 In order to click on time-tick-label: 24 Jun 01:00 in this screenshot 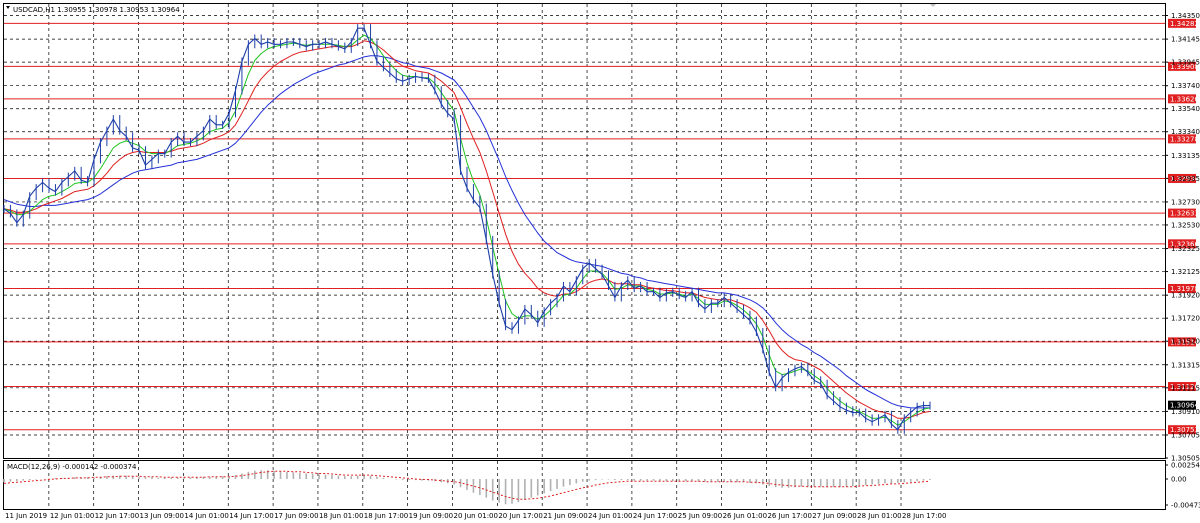, I will do `click(610, 516)`.